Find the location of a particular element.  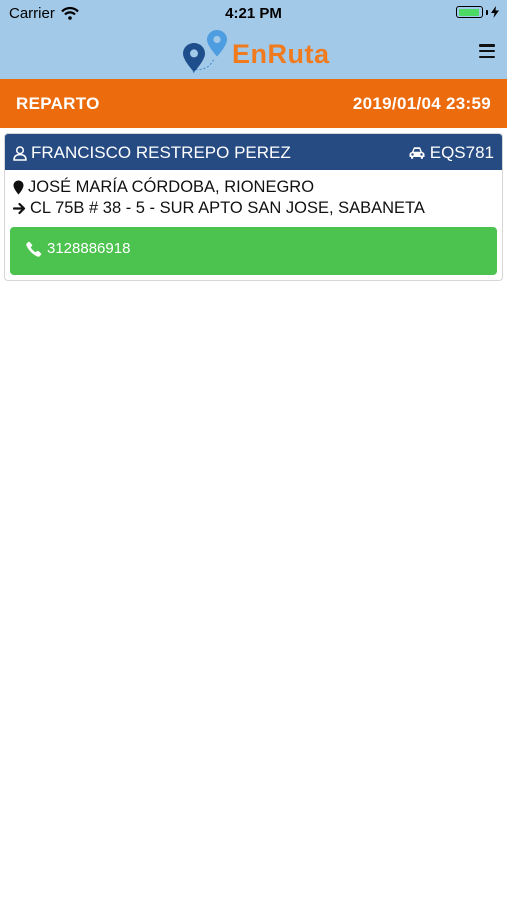

status-time: 4:21 PM is located at coordinates (253, 13).